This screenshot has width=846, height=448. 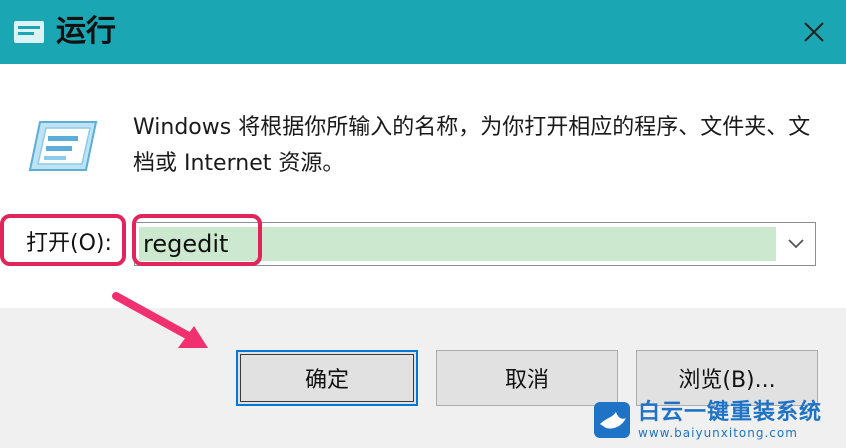 What do you see at coordinates (197, 240) in the screenshot?
I see `input-highlight-box` at bounding box center [197, 240].